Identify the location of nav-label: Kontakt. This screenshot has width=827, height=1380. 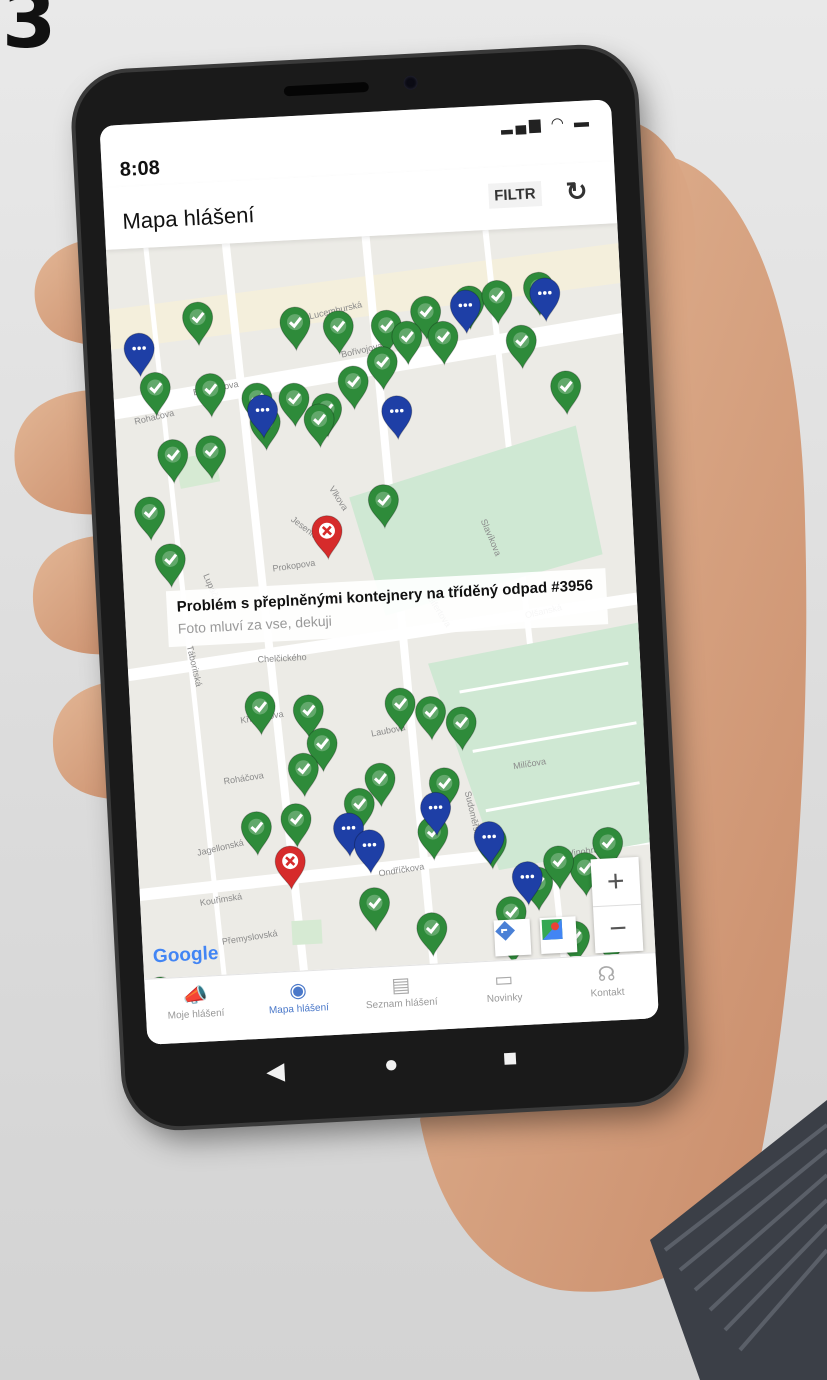
(607, 993).